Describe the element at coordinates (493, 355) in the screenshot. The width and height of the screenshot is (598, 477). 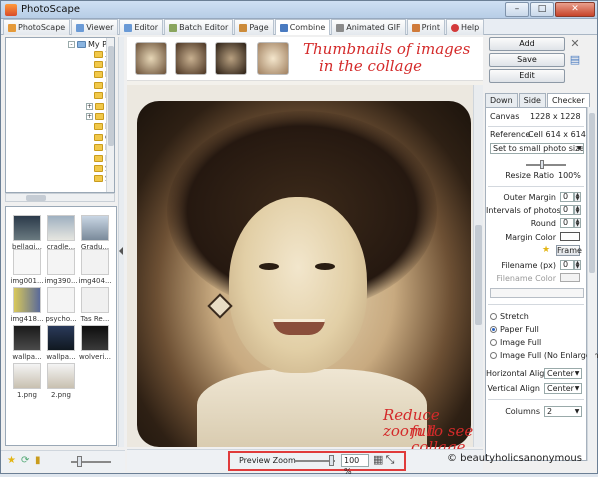
I see `radio-image-full-no-enlargement` at that location.